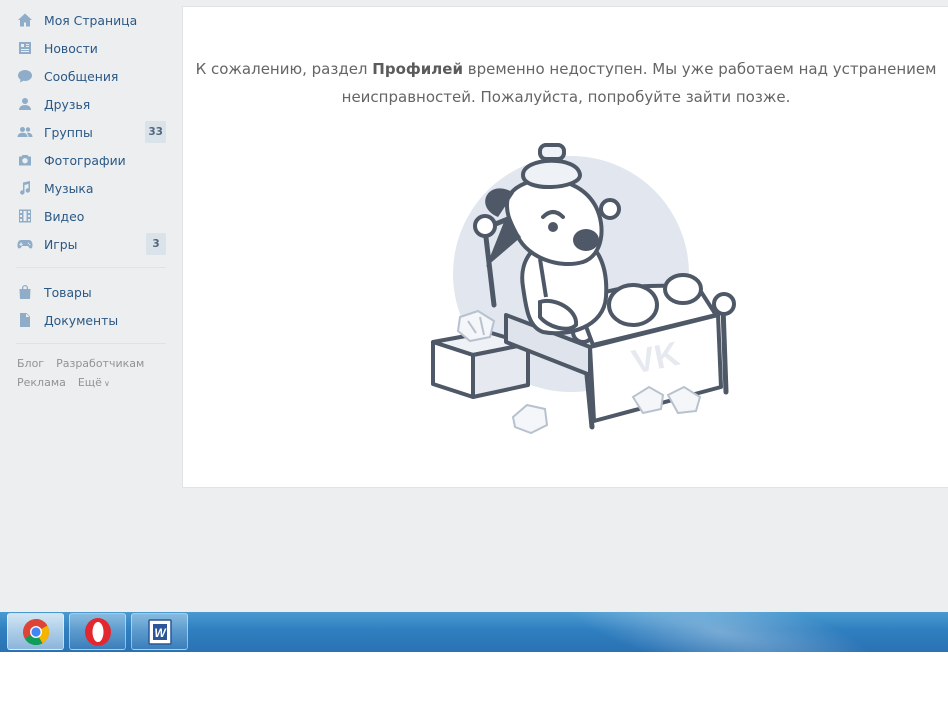 The width and height of the screenshot is (948, 711). Describe the element at coordinates (69, 188) in the screenshot. I see `sidebar-item-label: Музыка` at that location.